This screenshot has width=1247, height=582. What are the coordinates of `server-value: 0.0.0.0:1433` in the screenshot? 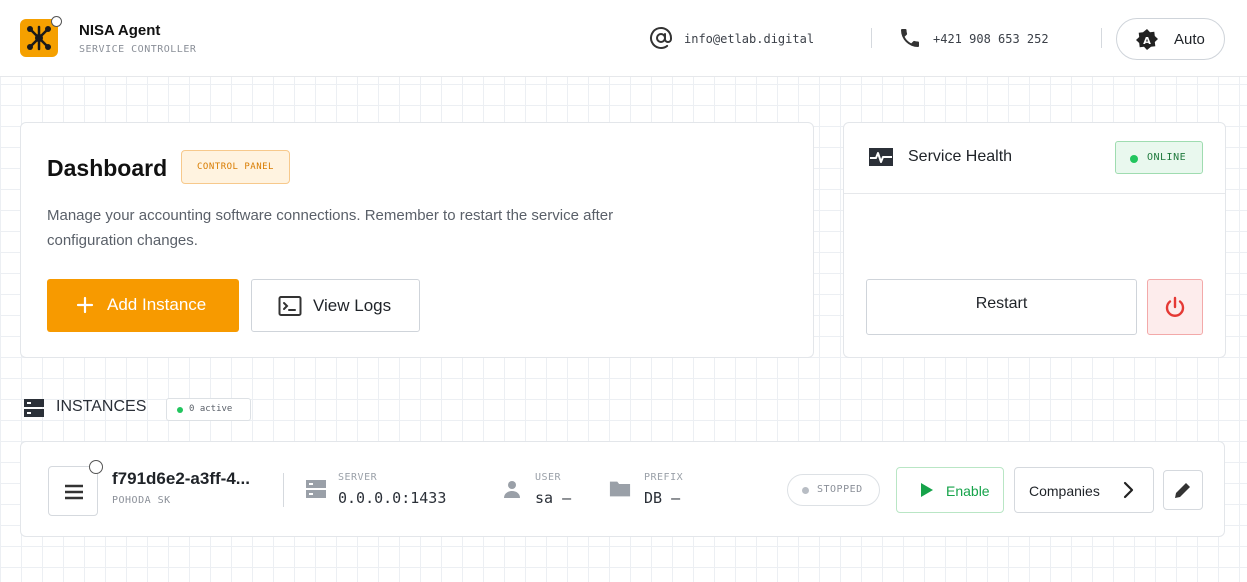 It's located at (392, 498).